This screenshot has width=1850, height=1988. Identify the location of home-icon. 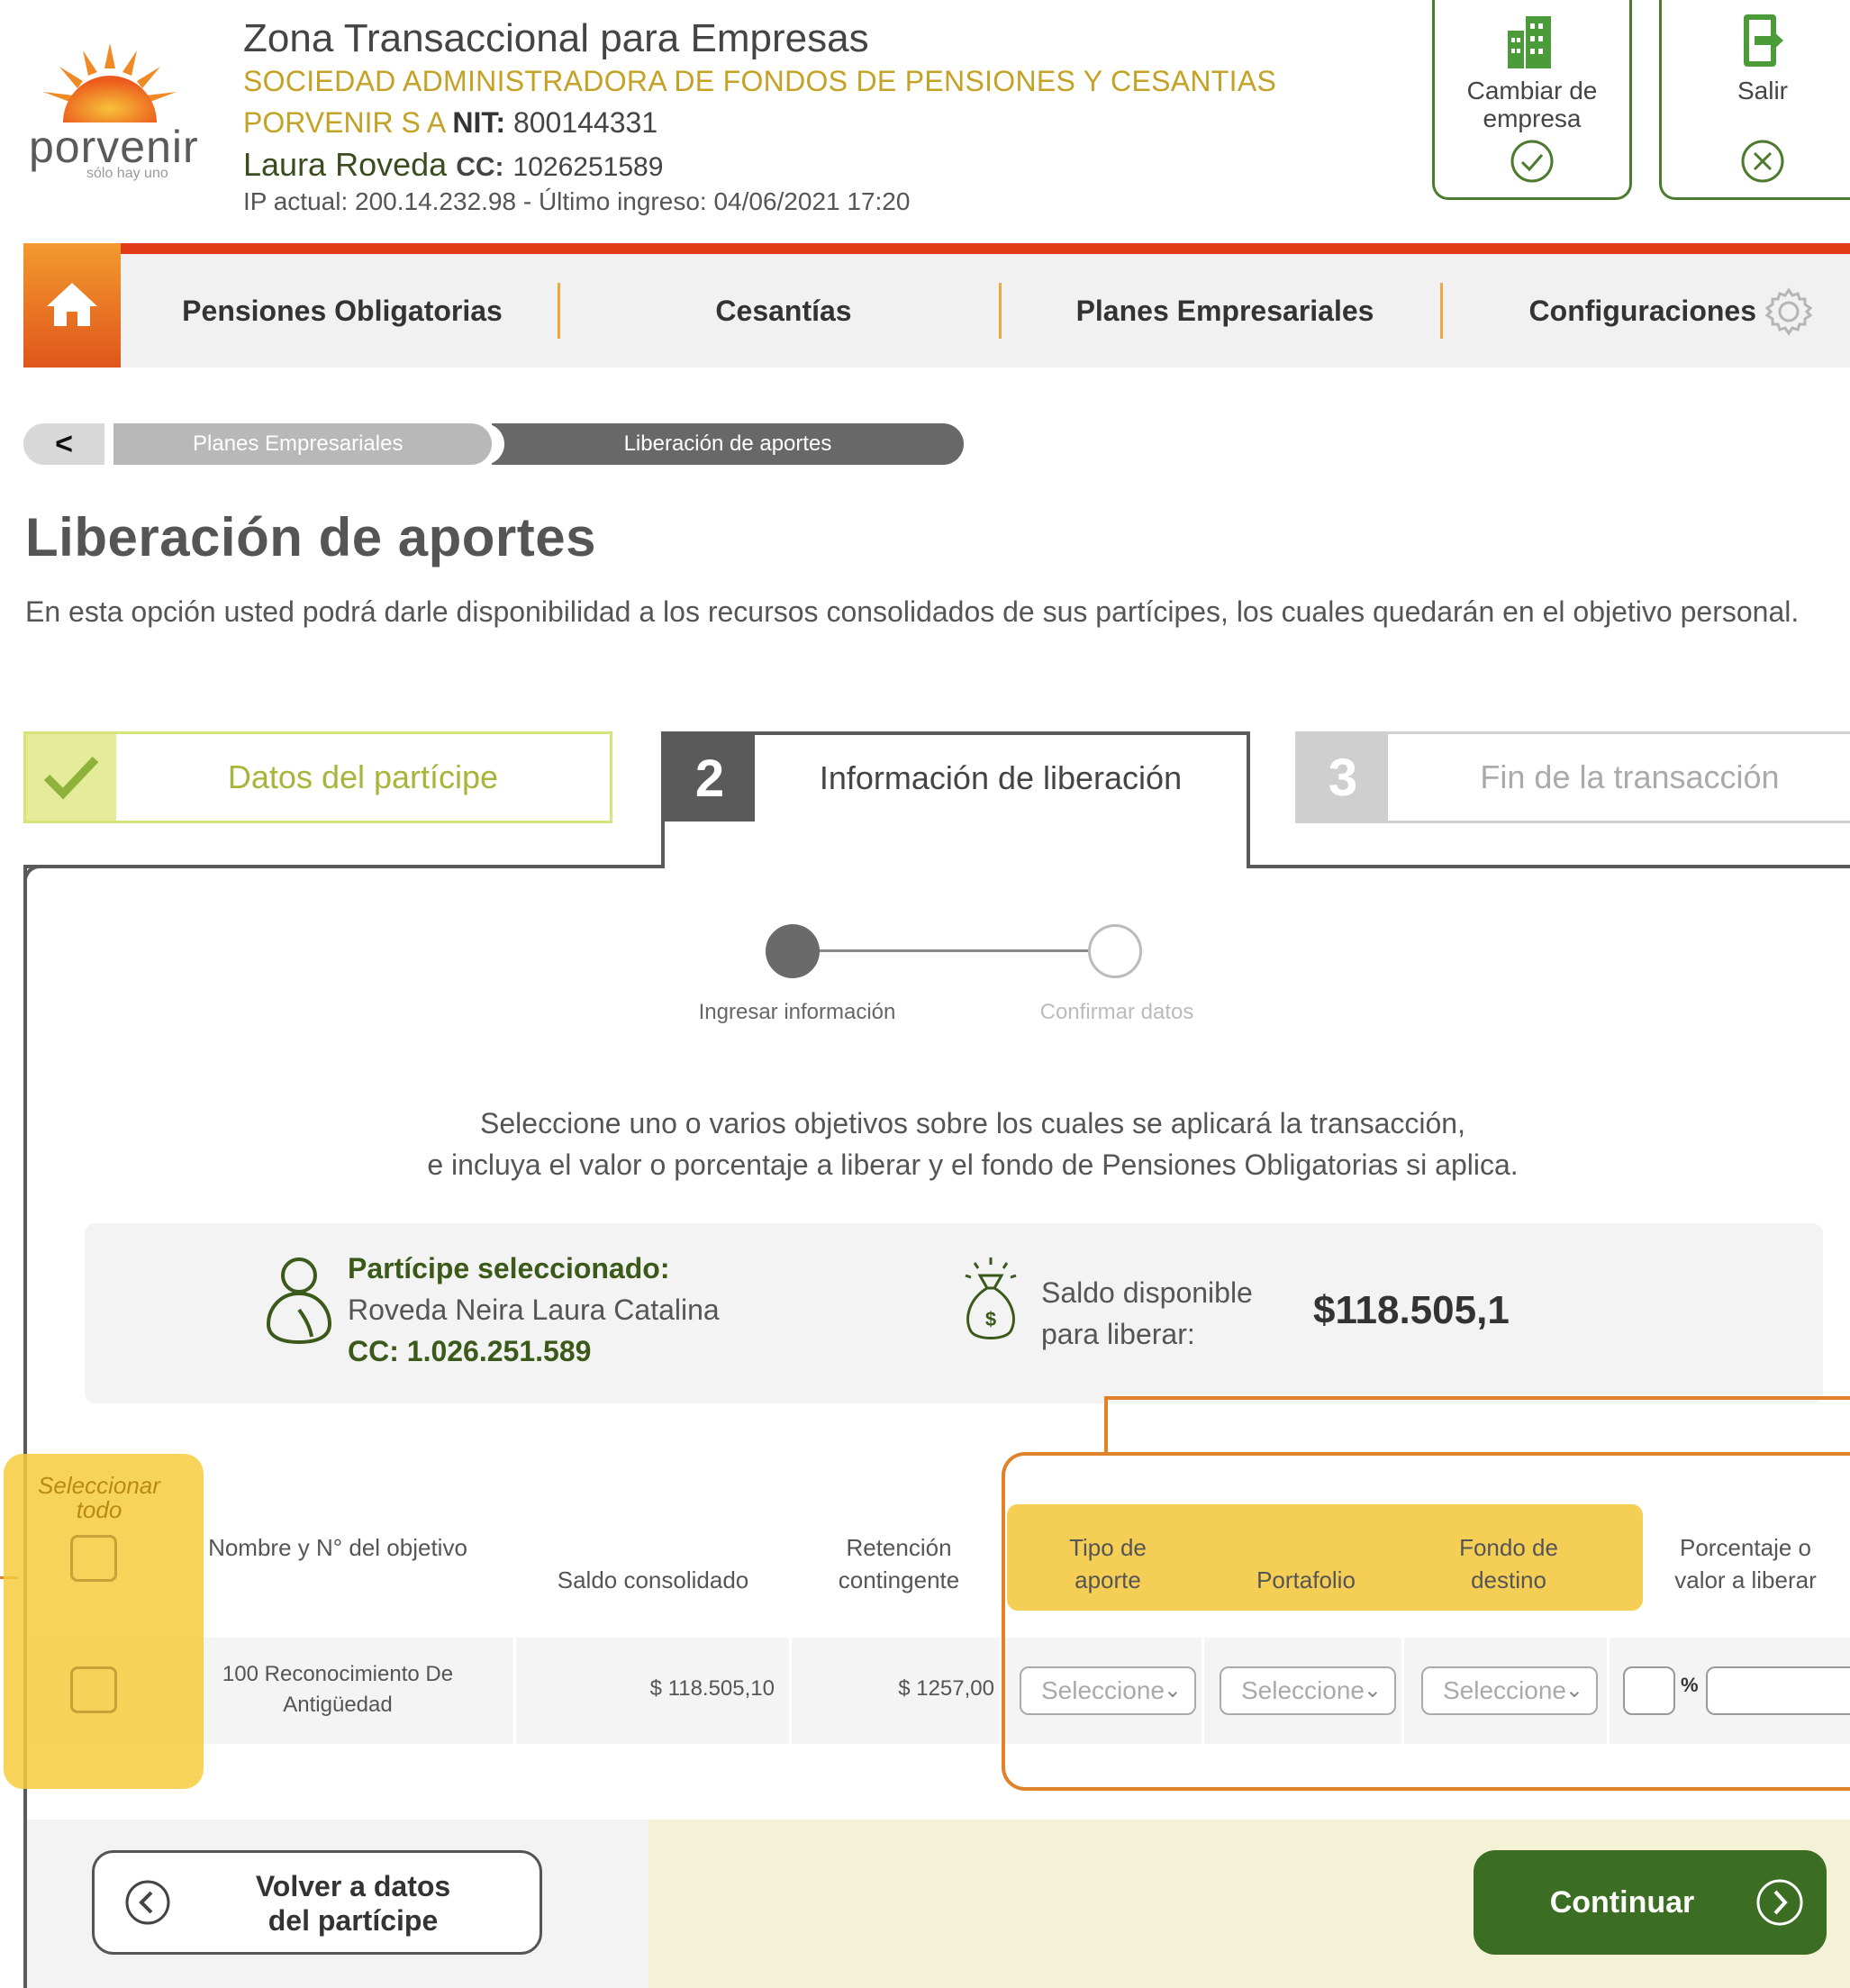
(72, 305).